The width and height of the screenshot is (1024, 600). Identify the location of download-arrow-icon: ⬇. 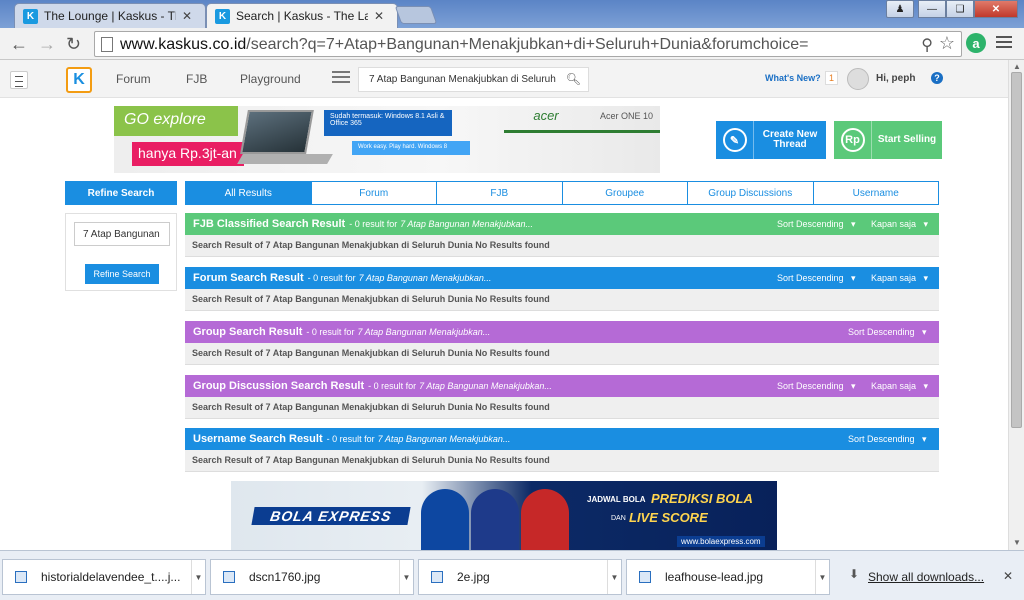
(854, 574).